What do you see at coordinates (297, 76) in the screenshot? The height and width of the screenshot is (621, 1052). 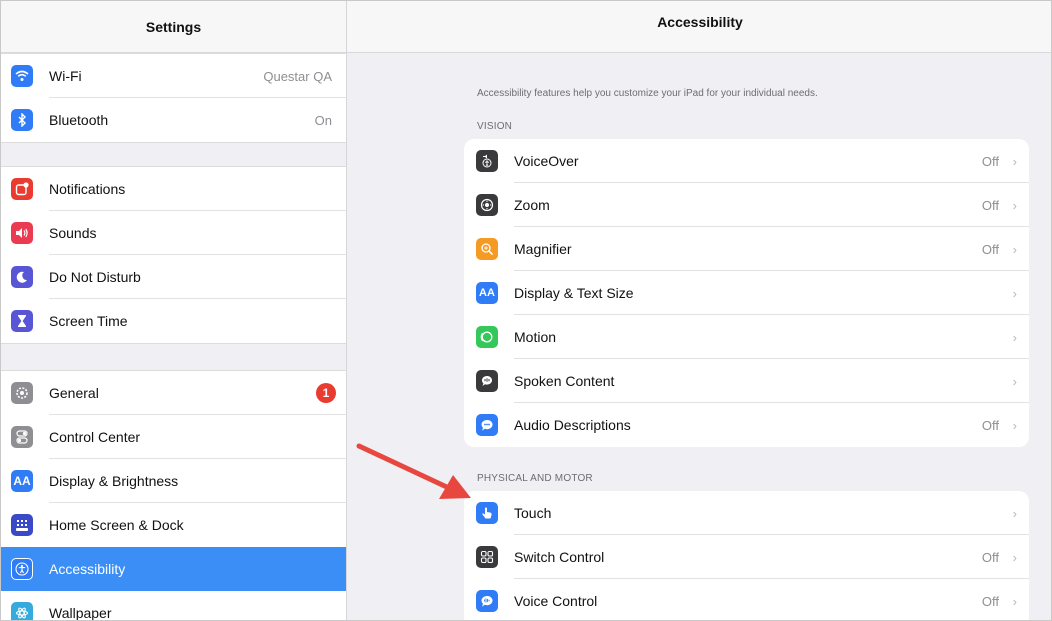 I see `sidebar-item-value: Questar QA` at bounding box center [297, 76].